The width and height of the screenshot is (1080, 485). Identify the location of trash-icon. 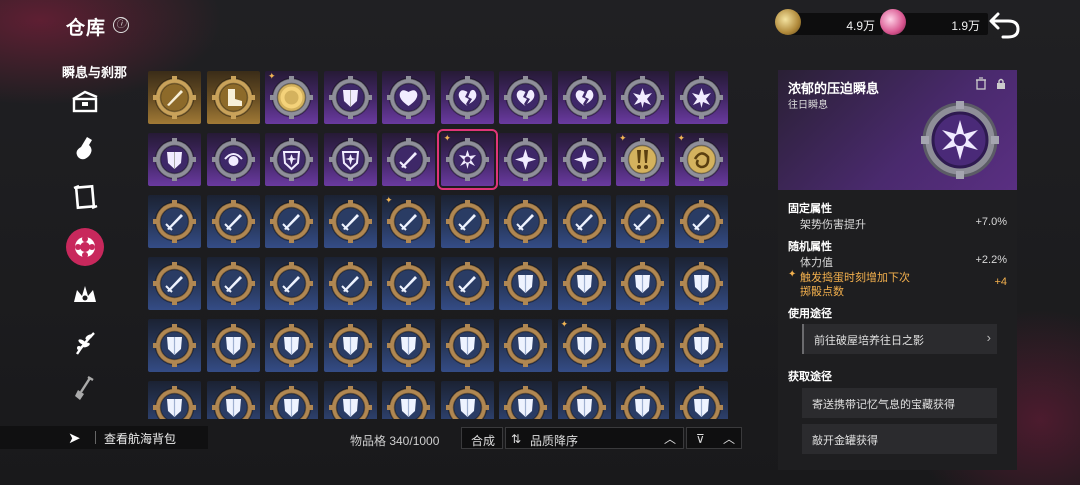
(981, 83).